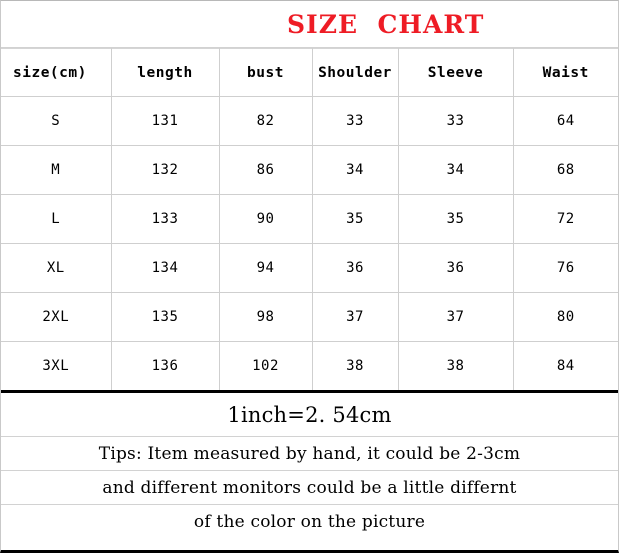 The height and width of the screenshot is (553, 619). I want to click on tip-line-3: of the color on the picture, so click(309, 521).